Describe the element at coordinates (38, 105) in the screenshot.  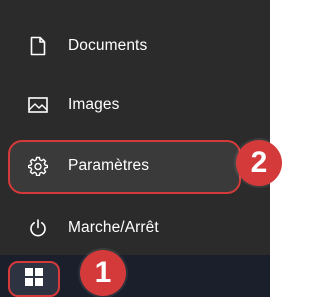
I see `image-icon` at that location.